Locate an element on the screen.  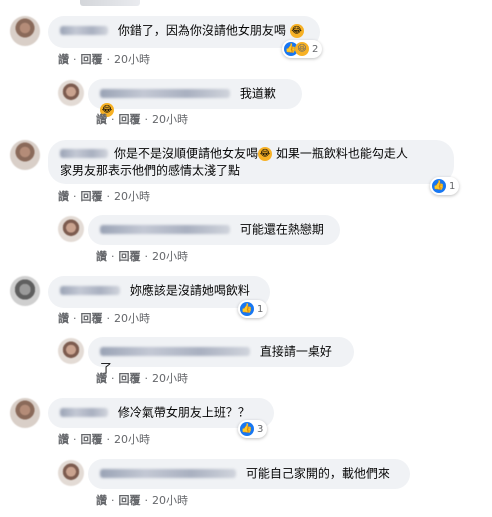
reply-text: 我道歉 is located at coordinates (257, 93).